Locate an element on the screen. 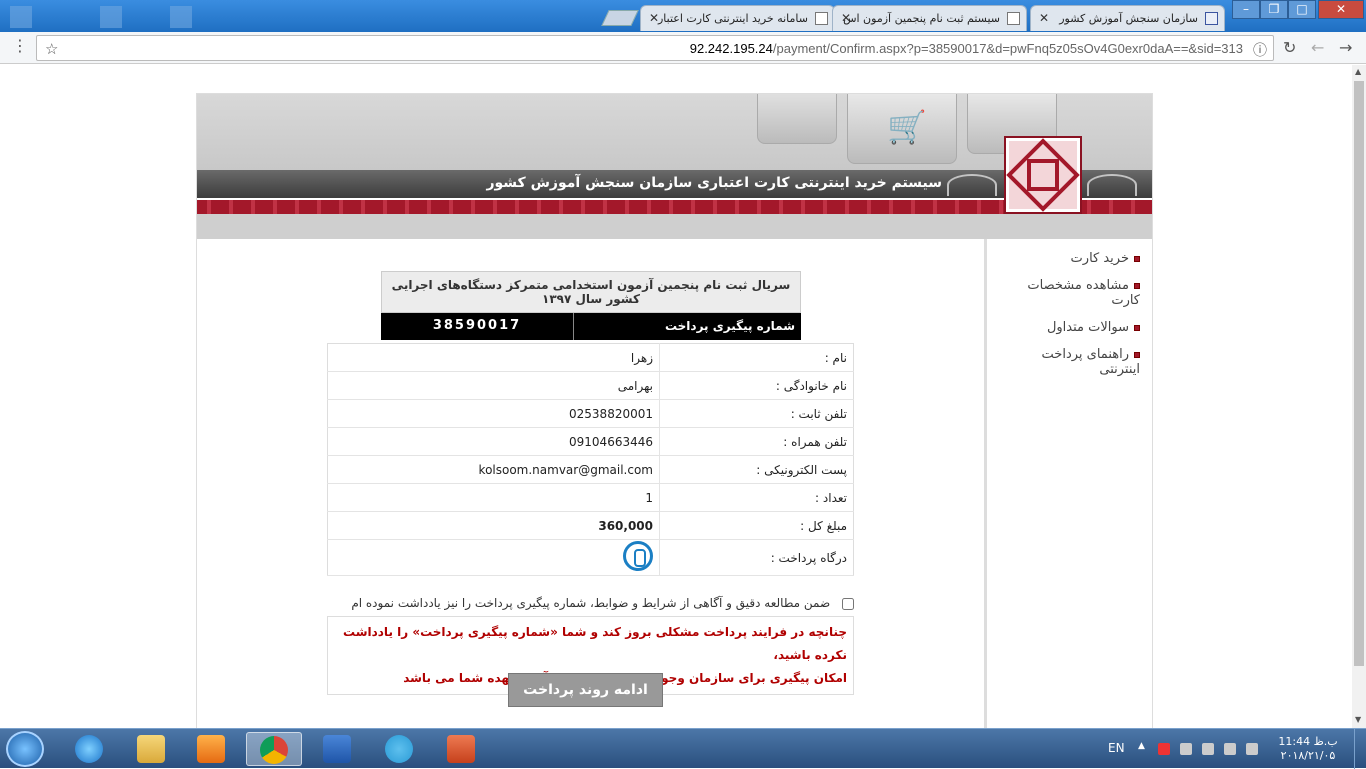  sync-icon is located at coordinates (1208, 749).